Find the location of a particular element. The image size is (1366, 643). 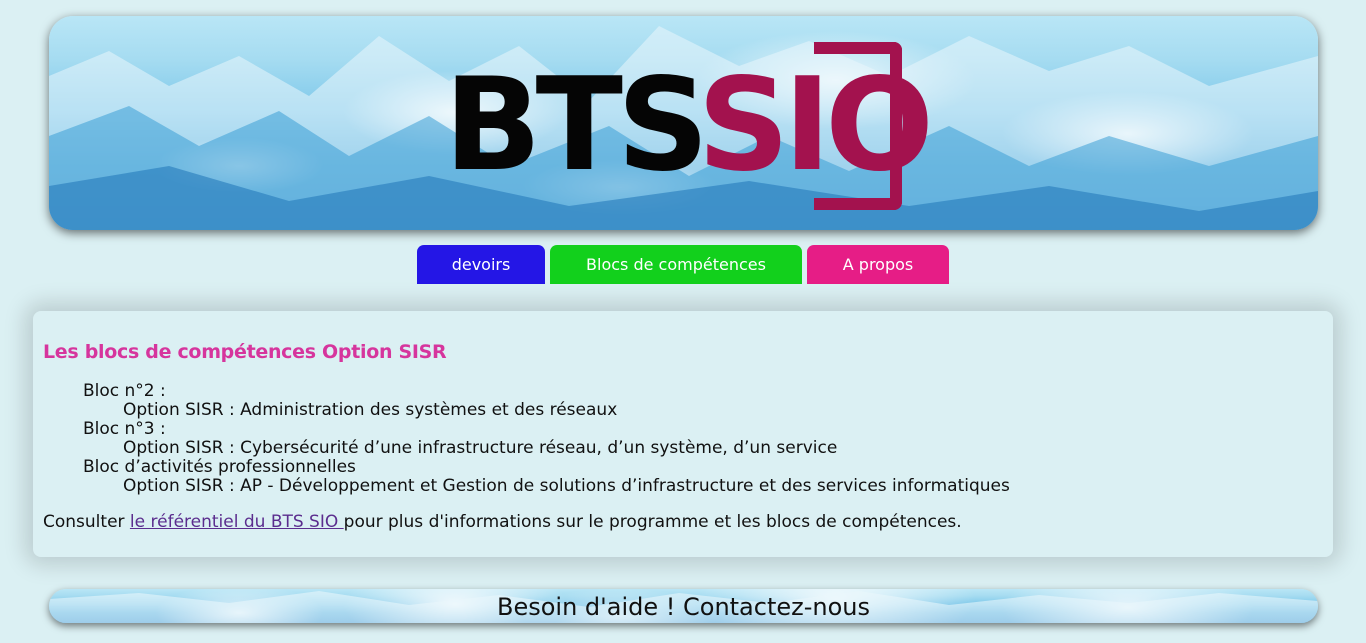

logo-text-bts: BTS is located at coordinates (573, 125).